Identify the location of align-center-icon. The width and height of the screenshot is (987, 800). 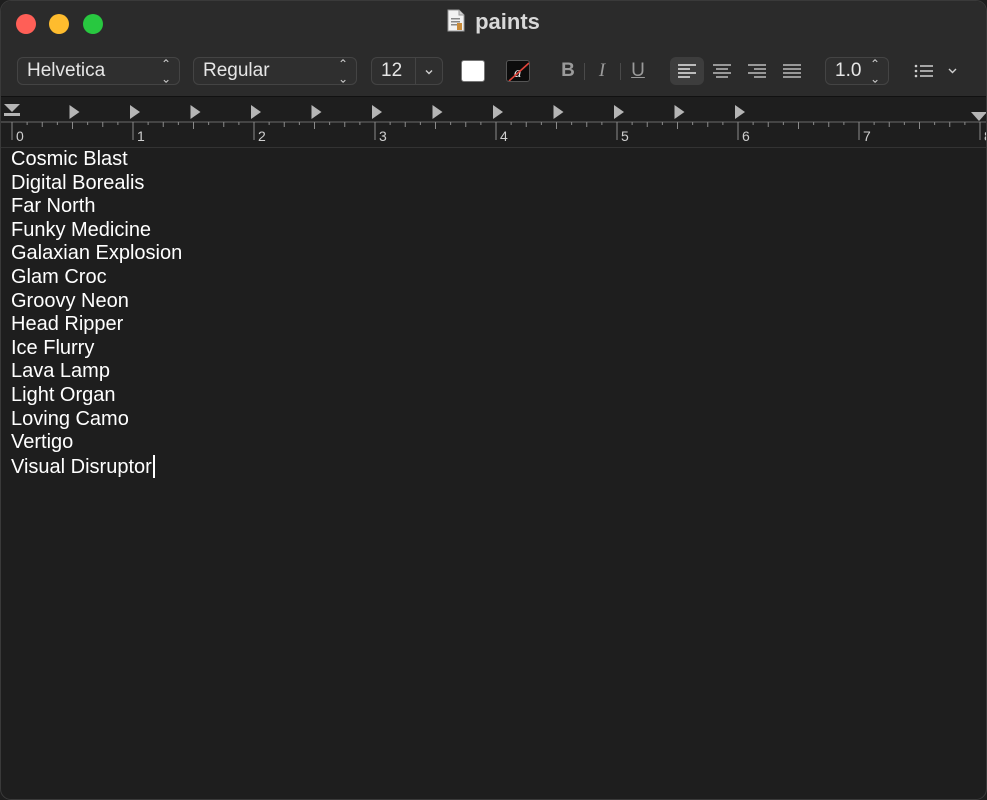
(722, 71).